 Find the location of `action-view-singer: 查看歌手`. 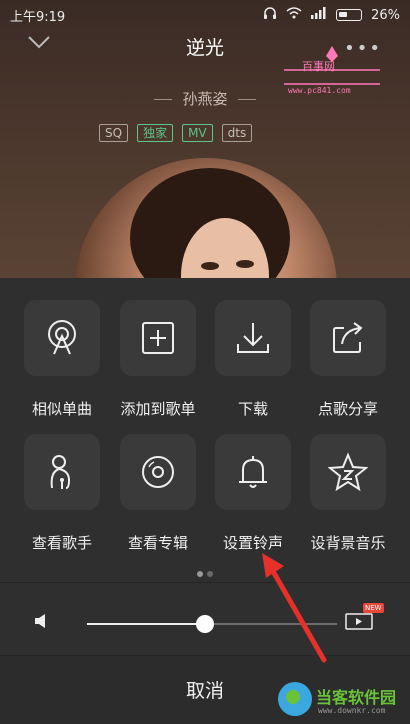

action-view-singer: 查看歌手 is located at coordinates (62, 493).